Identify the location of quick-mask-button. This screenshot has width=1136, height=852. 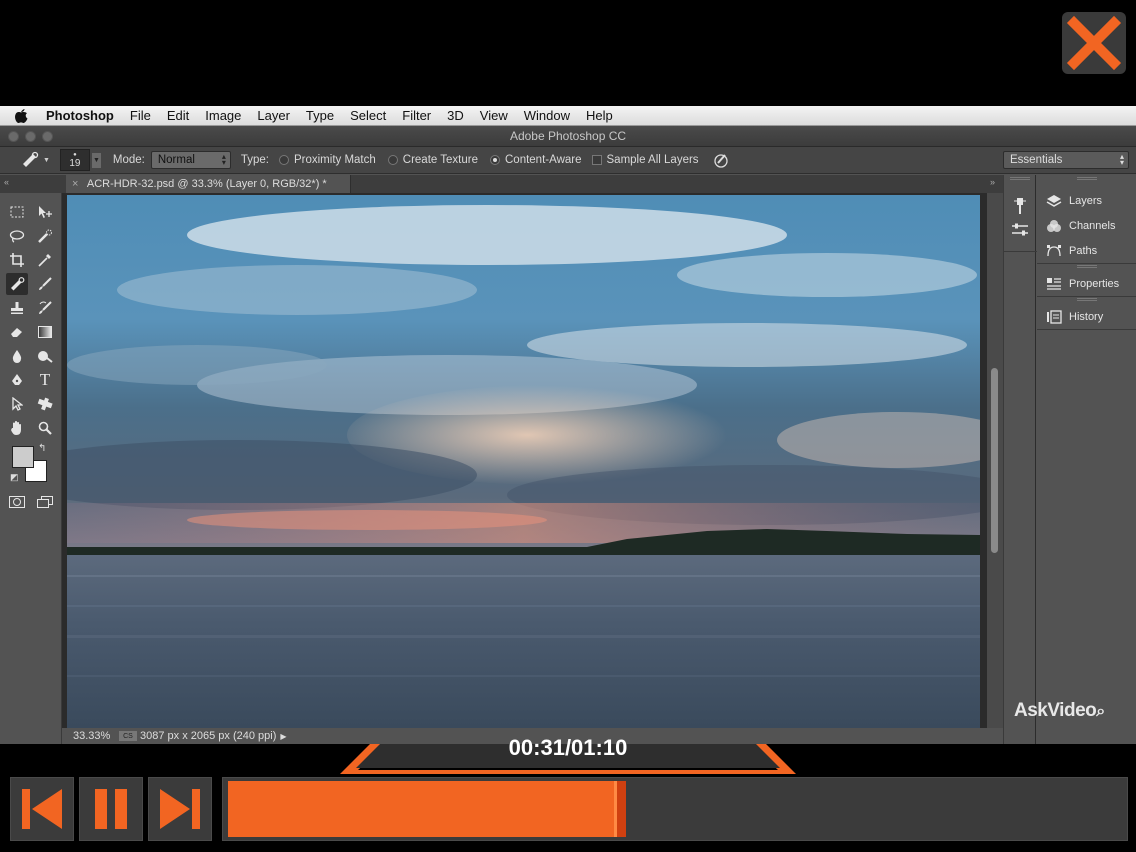
(17, 502).